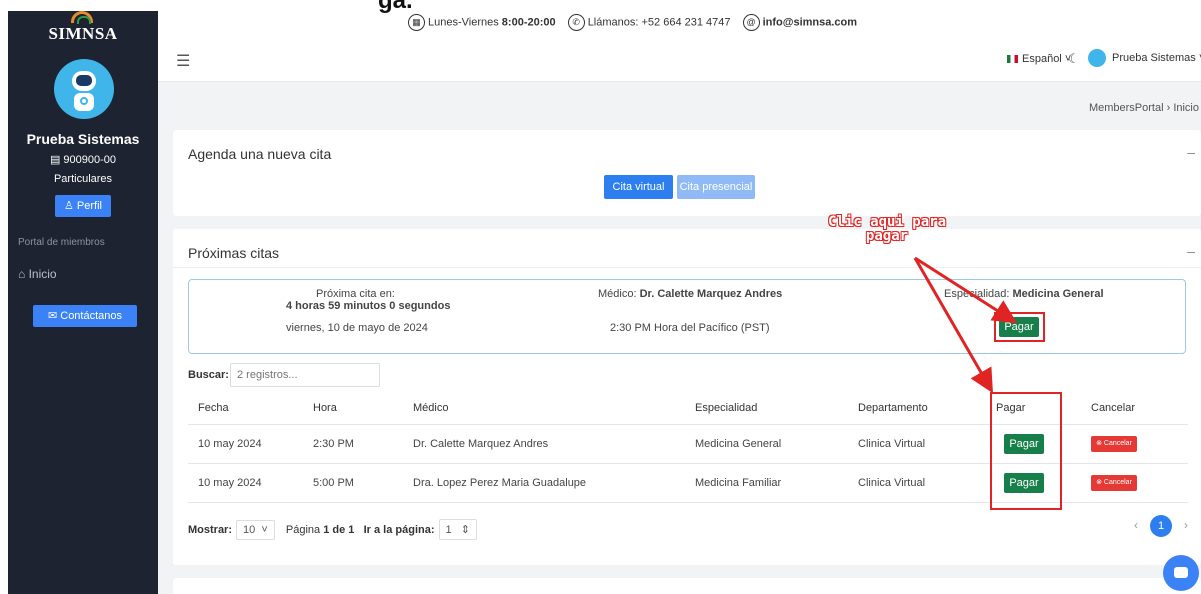  I want to click on user-menu-name: Prueba Sistemas, so click(1154, 57).